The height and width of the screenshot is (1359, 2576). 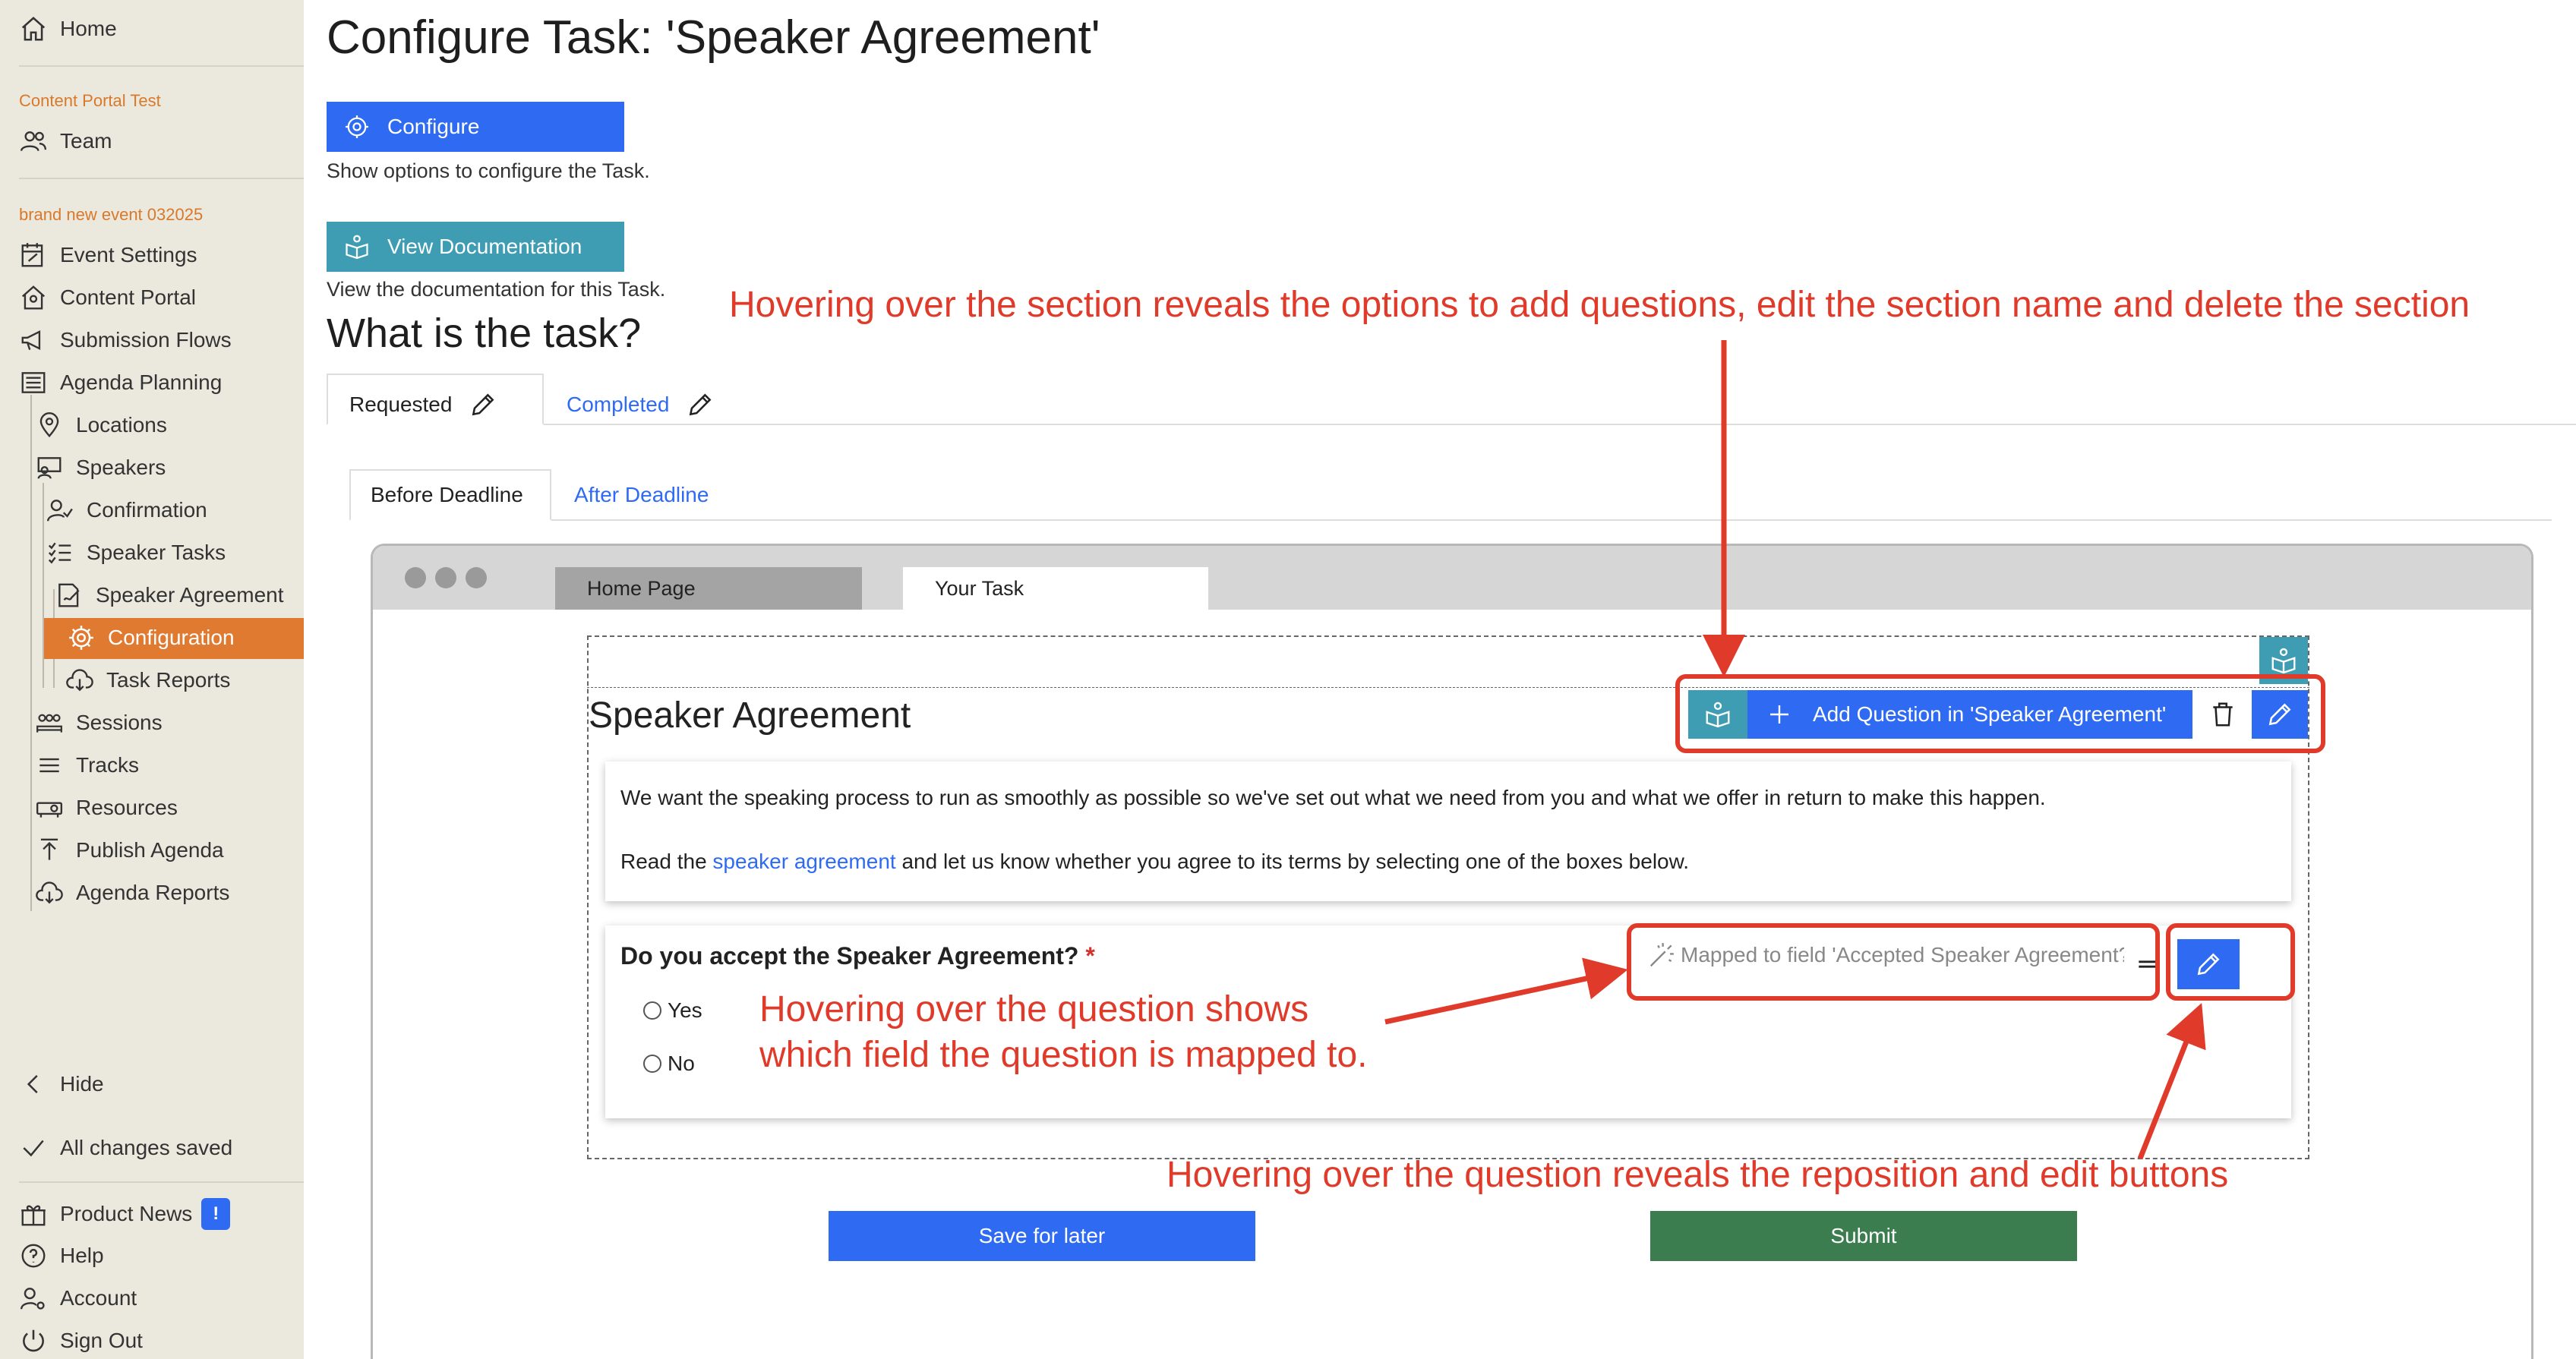 What do you see at coordinates (1506, 991) in the screenshot?
I see `arrow-to-mapped-field` at bounding box center [1506, 991].